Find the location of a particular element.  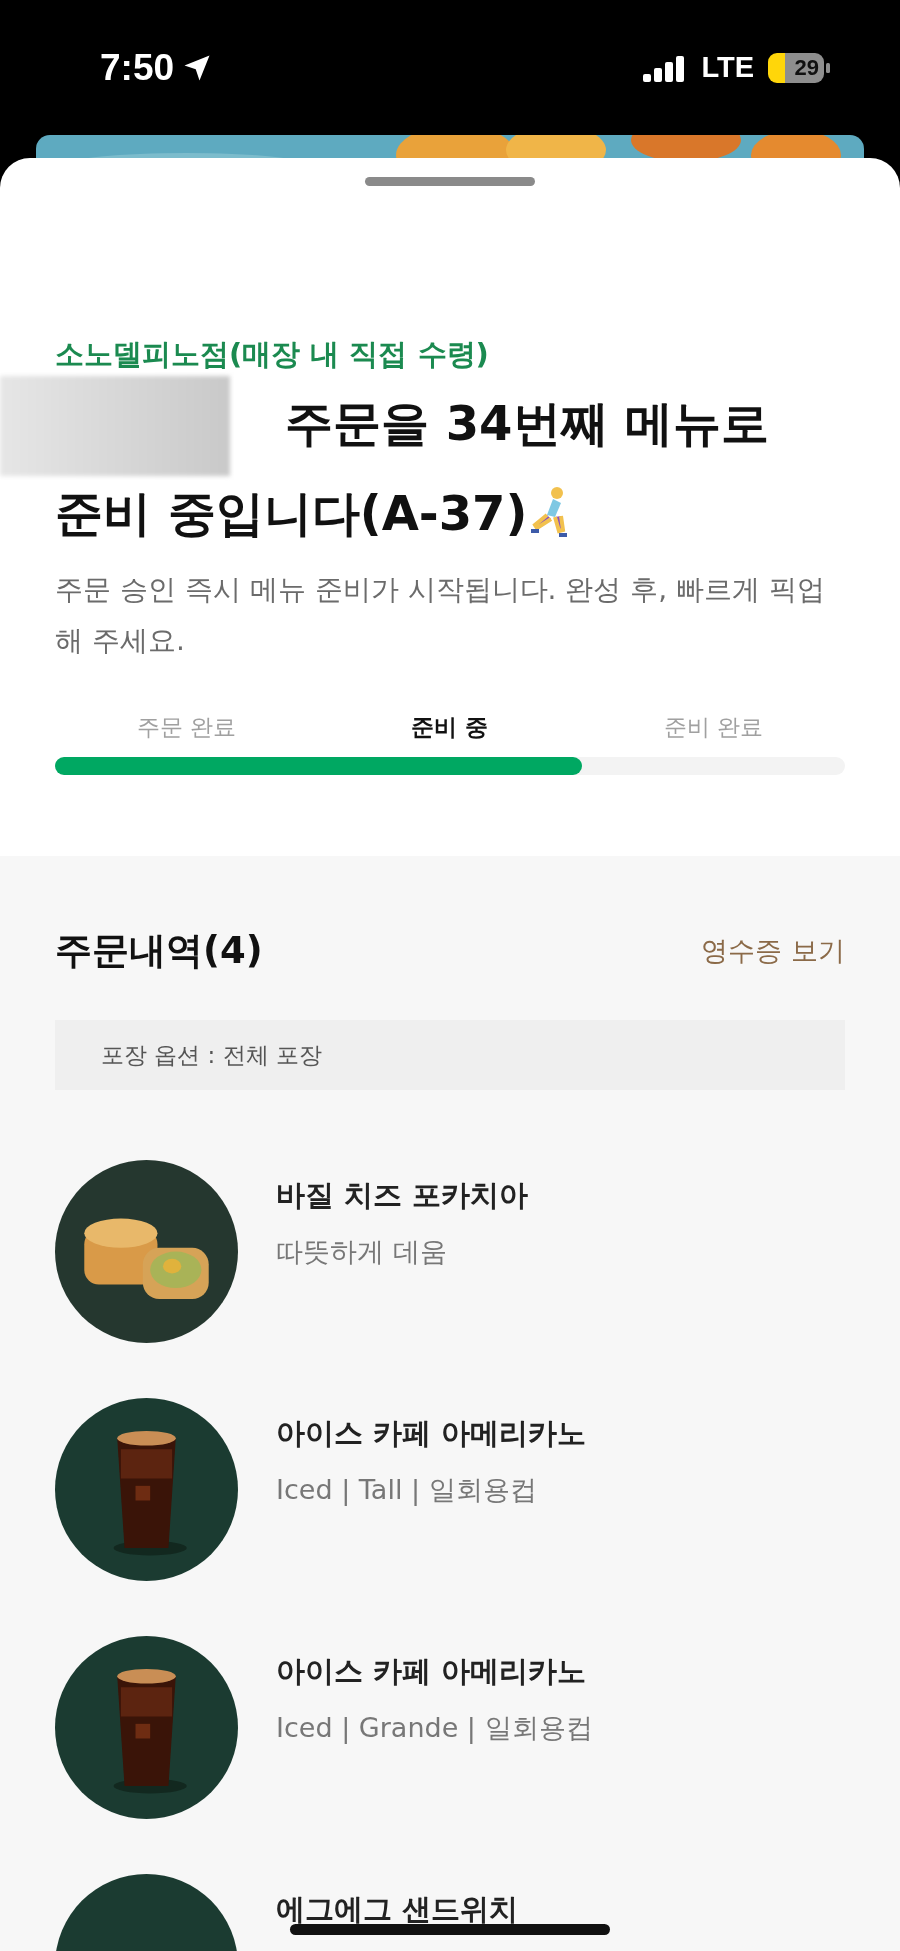

order-history-title: 주문내역(4) is located at coordinates (159, 951).